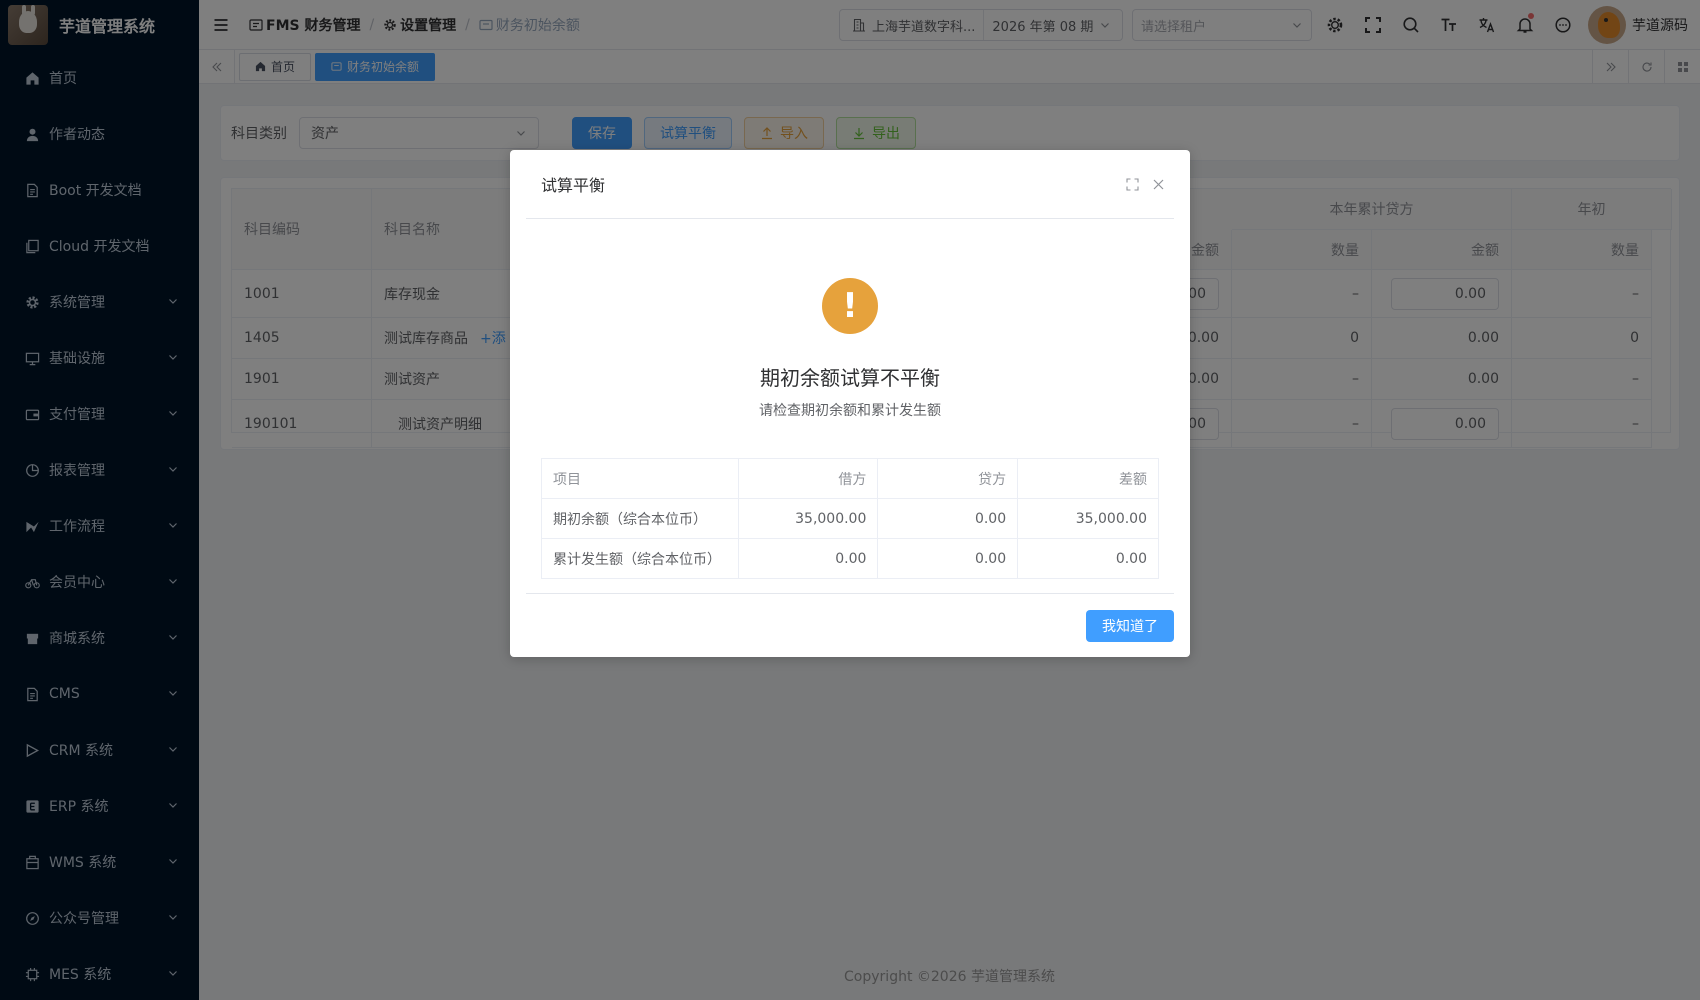 This screenshot has width=1700, height=1000. I want to click on summary-cell-difference: 0.00, so click(1088, 558).